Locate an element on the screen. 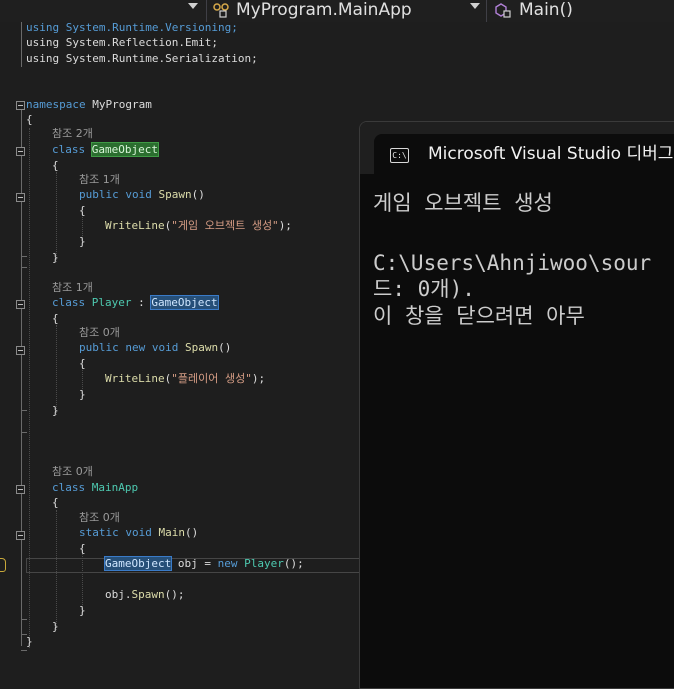  code-line: WriteLine("플레이어 생성"); is located at coordinates (185, 378).